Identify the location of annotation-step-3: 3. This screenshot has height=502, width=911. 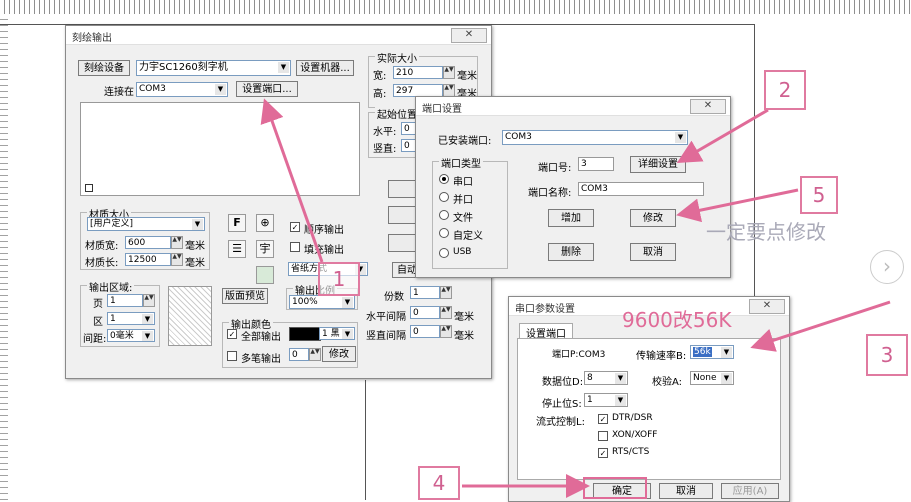
(887, 355).